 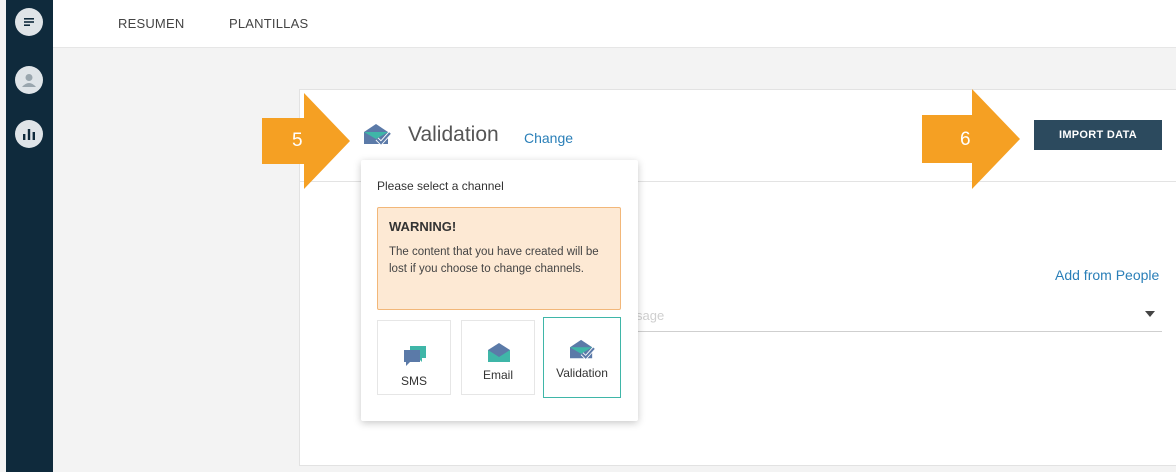 What do you see at coordinates (297, 140) in the screenshot?
I see `annotation-number-5: 5` at bounding box center [297, 140].